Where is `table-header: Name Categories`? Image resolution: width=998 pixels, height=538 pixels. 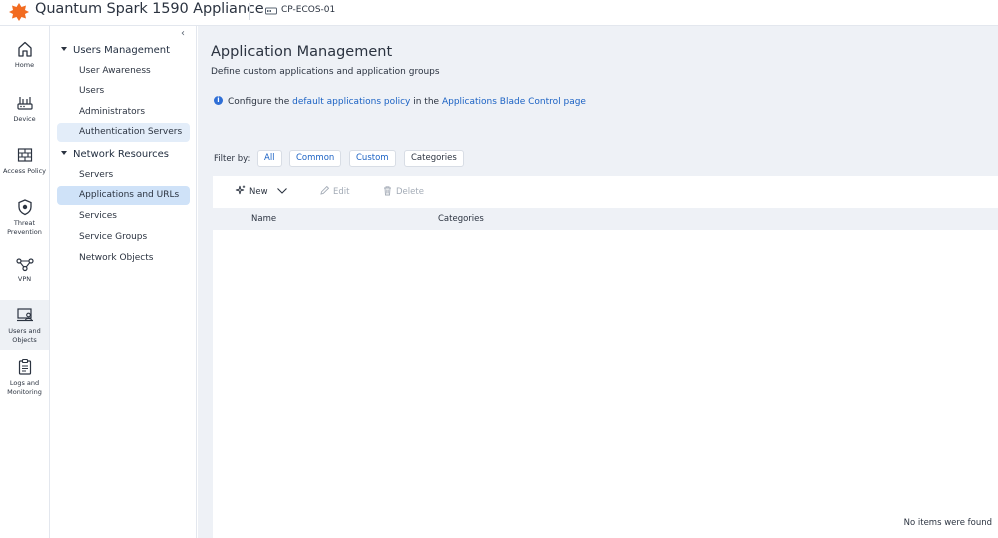
table-header: Name Categories is located at coordinates (605, 219).